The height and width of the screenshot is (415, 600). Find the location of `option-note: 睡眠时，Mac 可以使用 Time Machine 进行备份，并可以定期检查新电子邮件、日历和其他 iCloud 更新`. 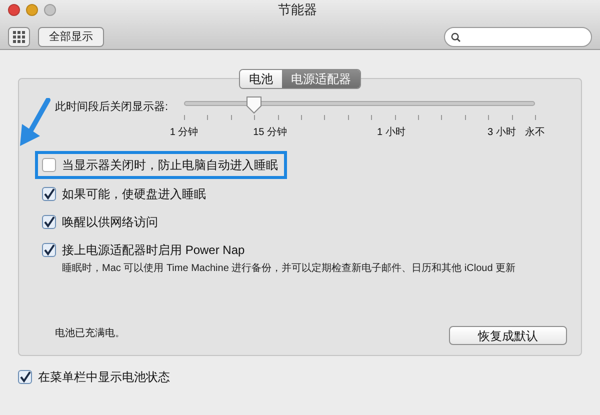

option-note: 睡眠时，Mac 可以使用 Time Machine 进行备份，并可以定期检查新电子邮件、日历和其他 iCloud 更新 is located at coordinates (289, 269).